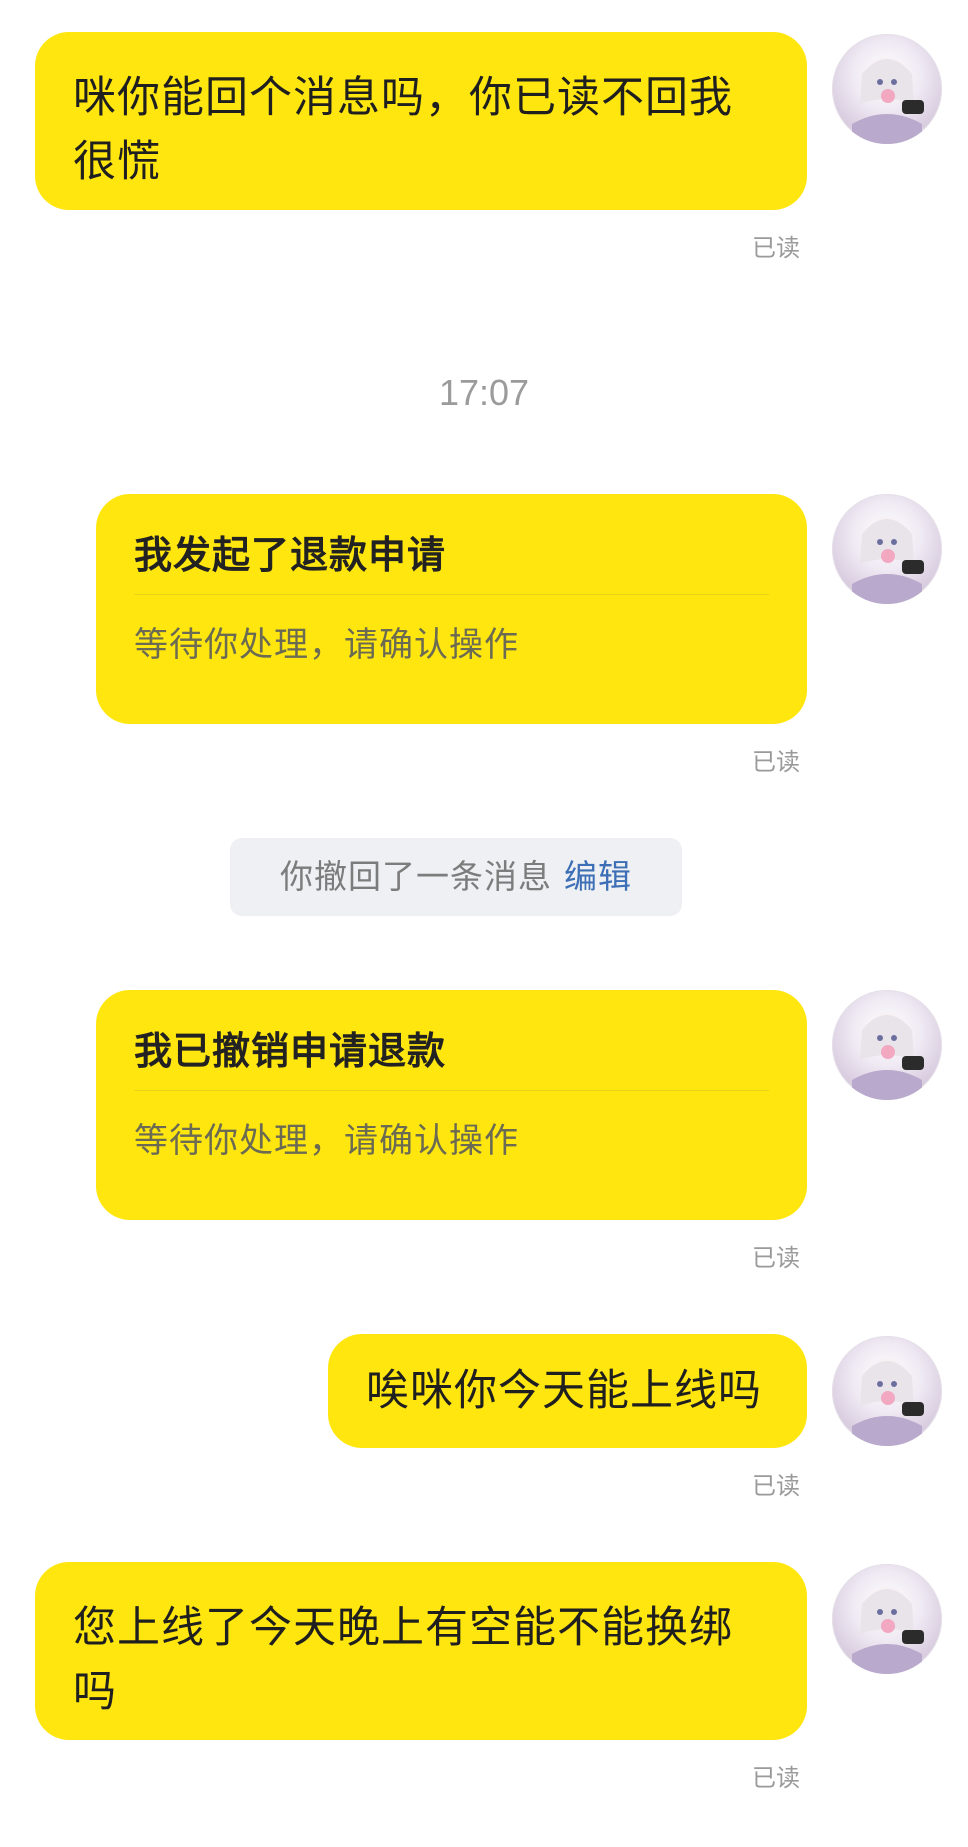  I want to click on timestamp: 17:07, so click(484, 392).